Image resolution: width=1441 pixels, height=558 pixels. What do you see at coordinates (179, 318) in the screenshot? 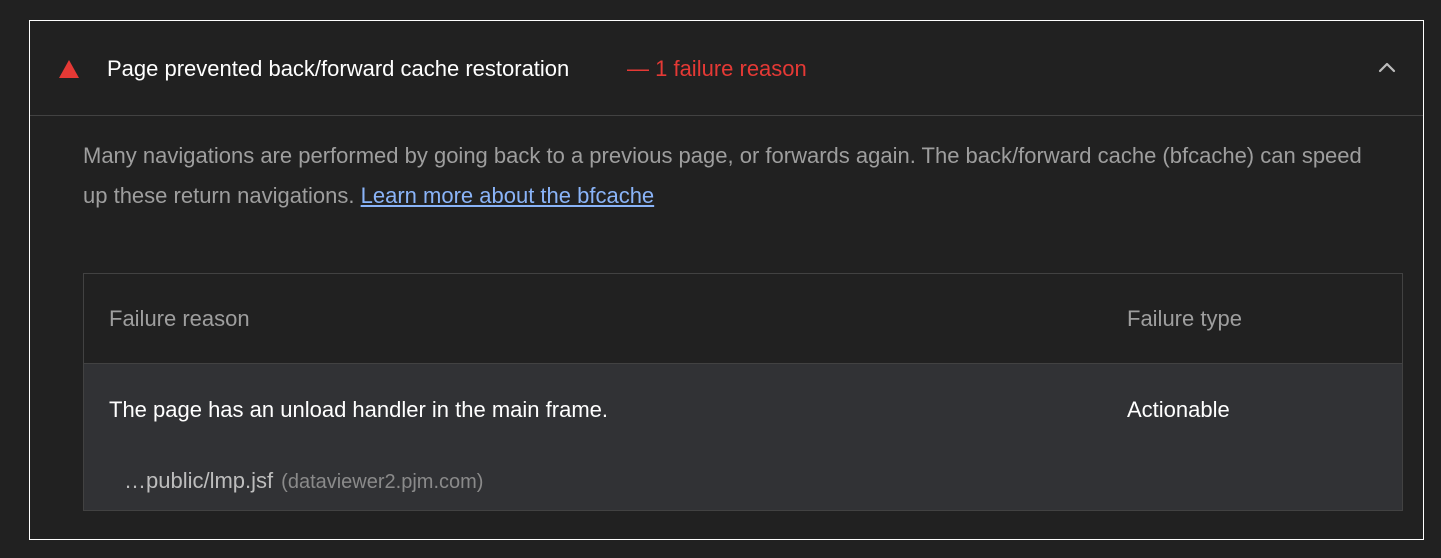
I see `column-header-failure-reason: Failure reason` at bounding box center [179, 318].